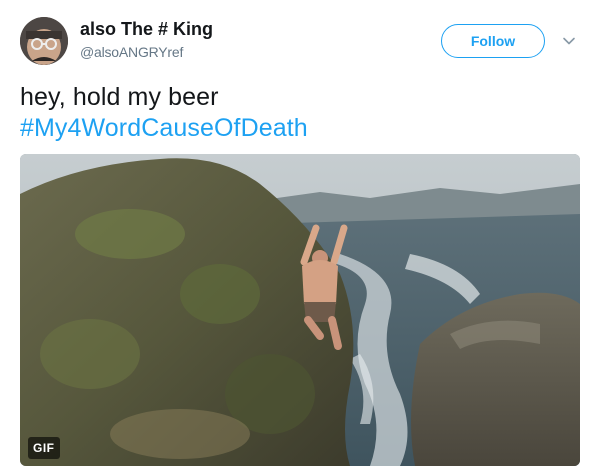 The width and height of the screenshot is (594, 471). What do you see at coordinates (146, 29) in the screenshot?
I see `display-name: also The # King` at bounding box center [146, 29].